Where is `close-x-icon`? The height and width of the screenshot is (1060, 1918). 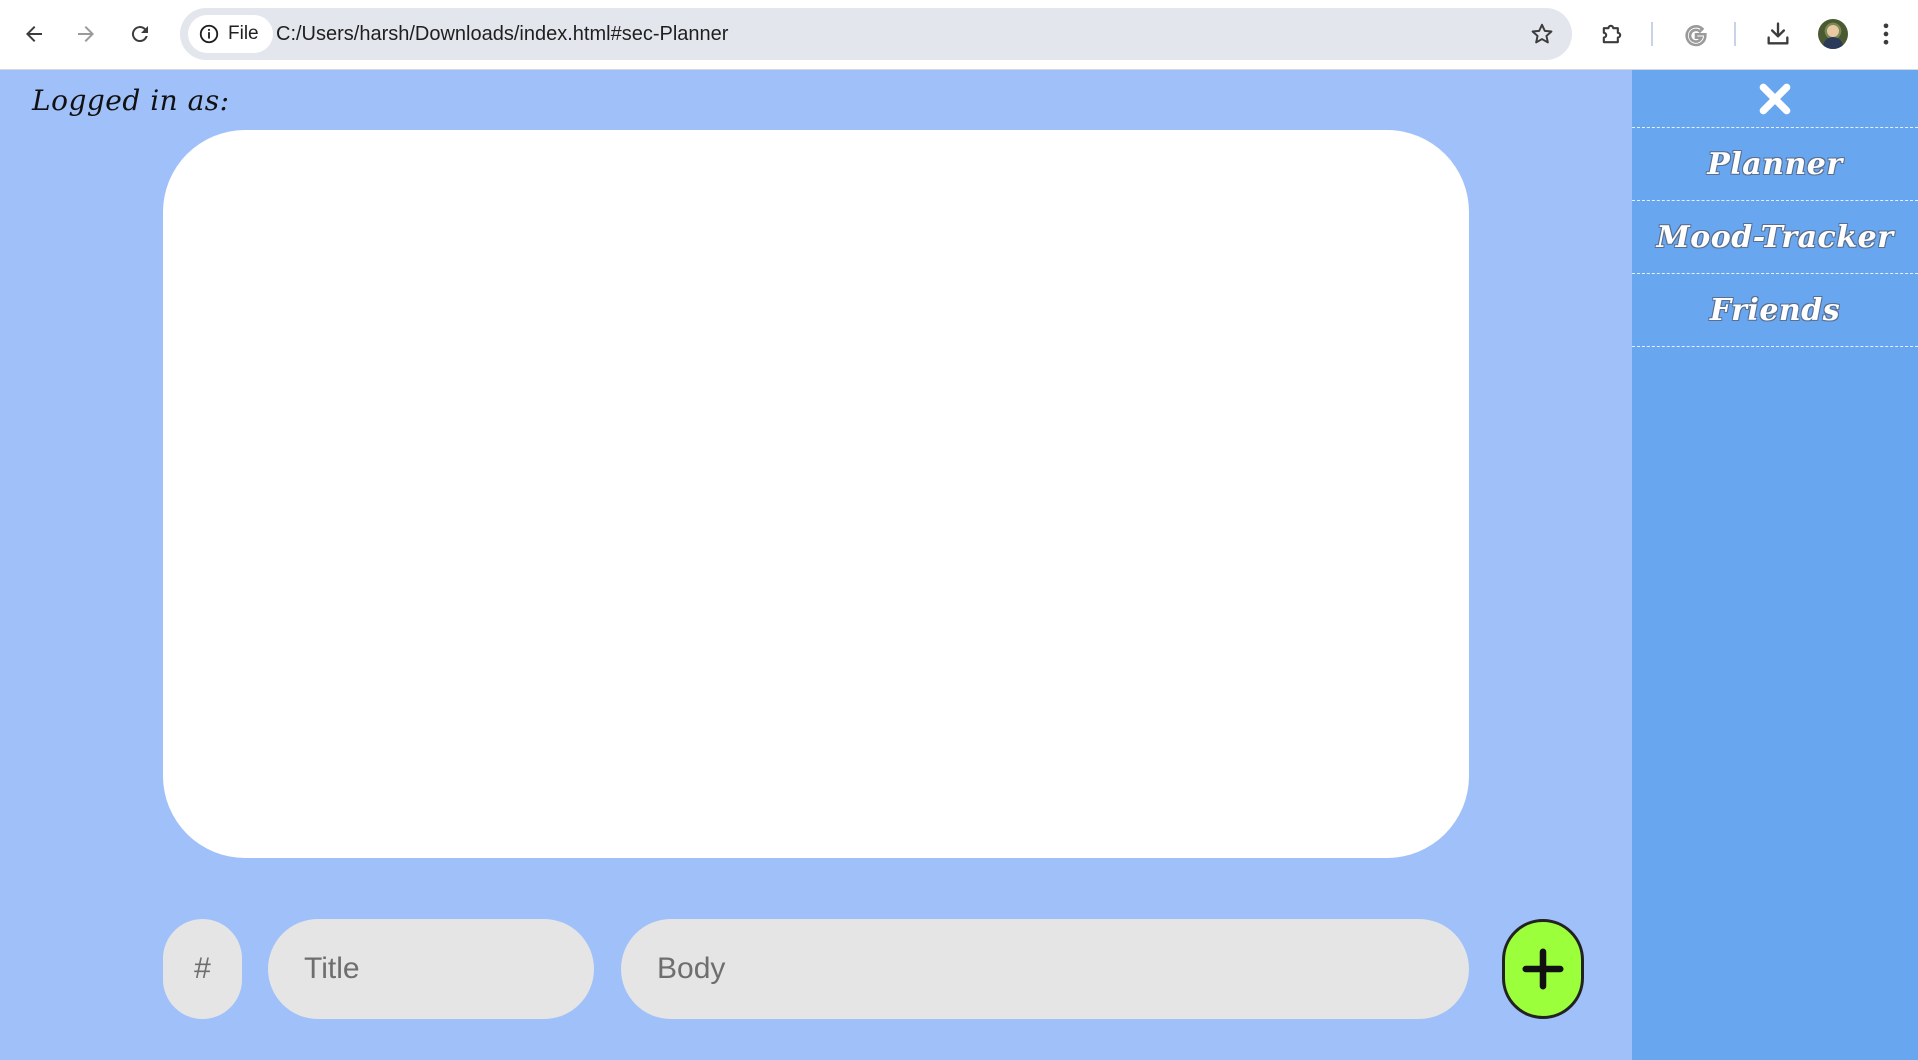 close-x-icon is located at coordinates (1775, 98).